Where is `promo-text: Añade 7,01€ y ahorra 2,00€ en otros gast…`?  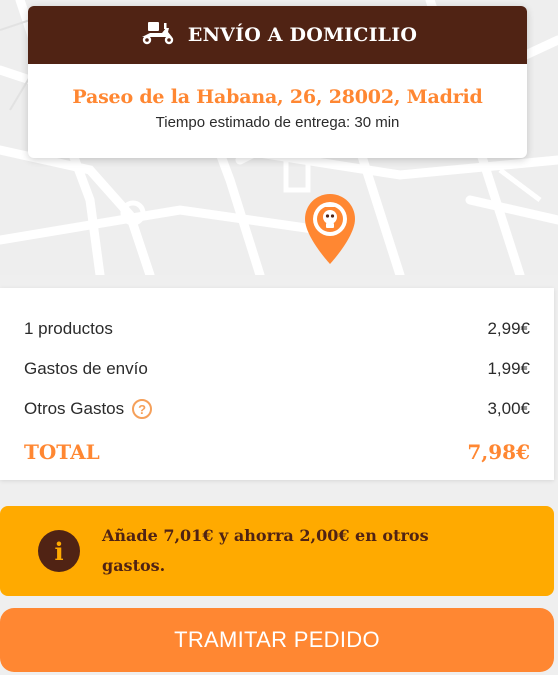
promo-text: Añade 7,01€ y ahorra 2,00€ en otros gast… is located at coordinates (265, 550).